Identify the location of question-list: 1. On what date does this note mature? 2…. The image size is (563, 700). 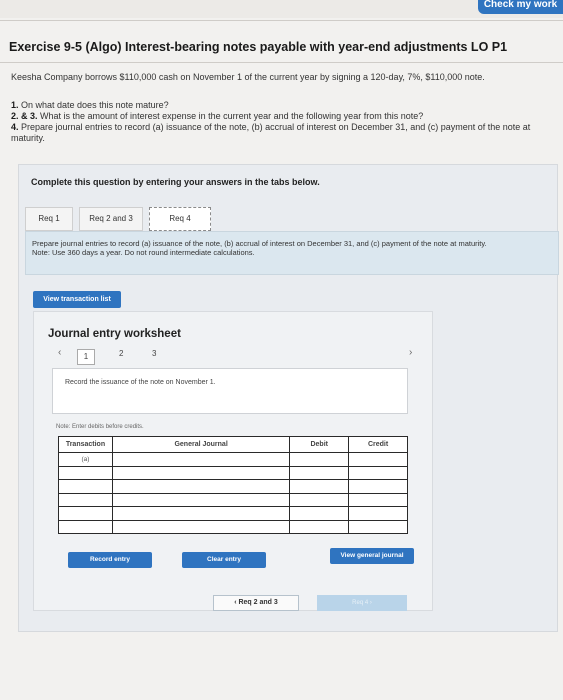
(281, 122).